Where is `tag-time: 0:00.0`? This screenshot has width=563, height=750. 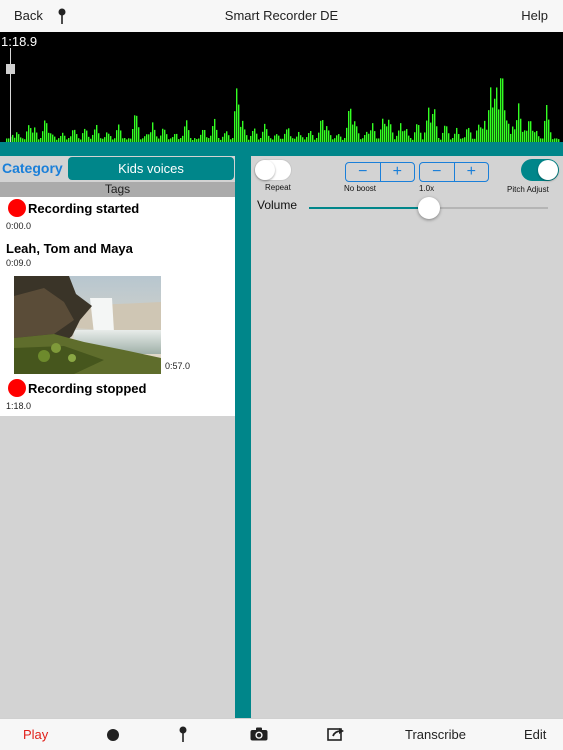
tag-time: 0:00.0 is located at coordinates (19, 226).